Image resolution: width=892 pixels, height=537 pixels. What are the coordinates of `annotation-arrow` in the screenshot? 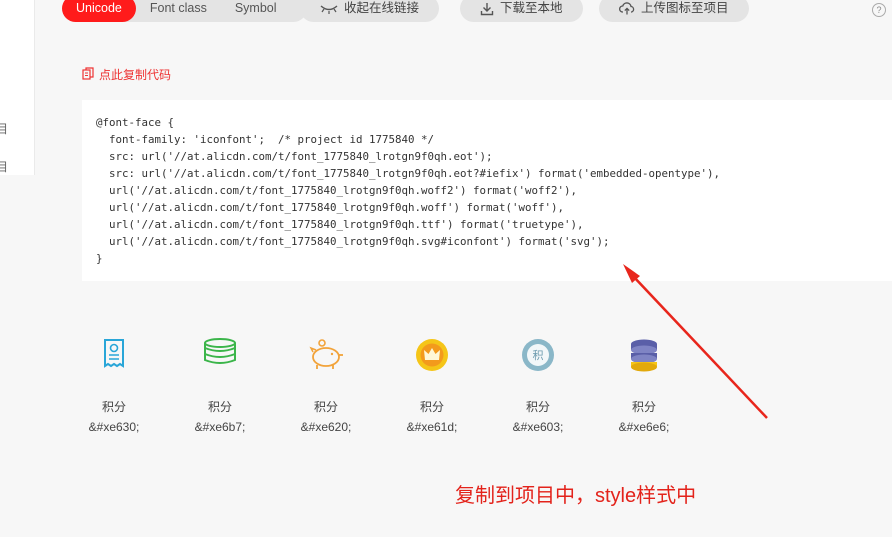 It's located at (695, 341).